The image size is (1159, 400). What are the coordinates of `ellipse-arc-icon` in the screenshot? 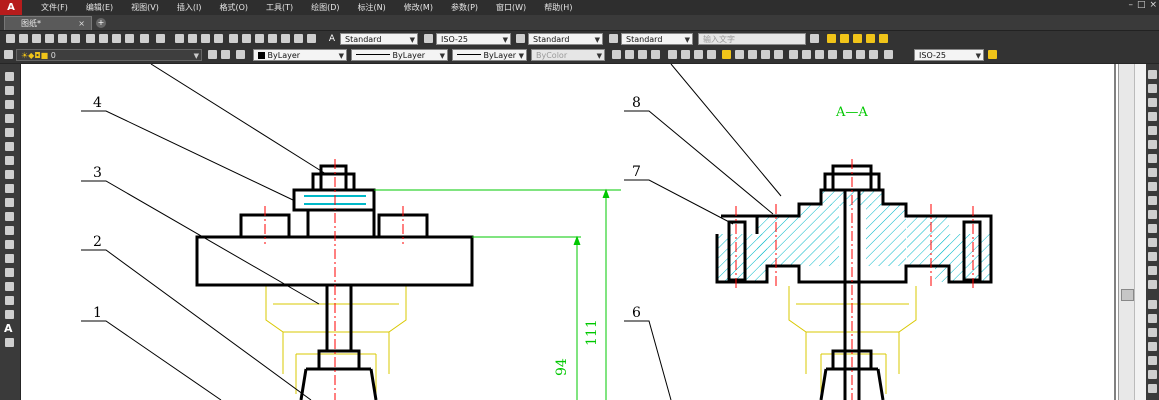 It's located at (9, 216).